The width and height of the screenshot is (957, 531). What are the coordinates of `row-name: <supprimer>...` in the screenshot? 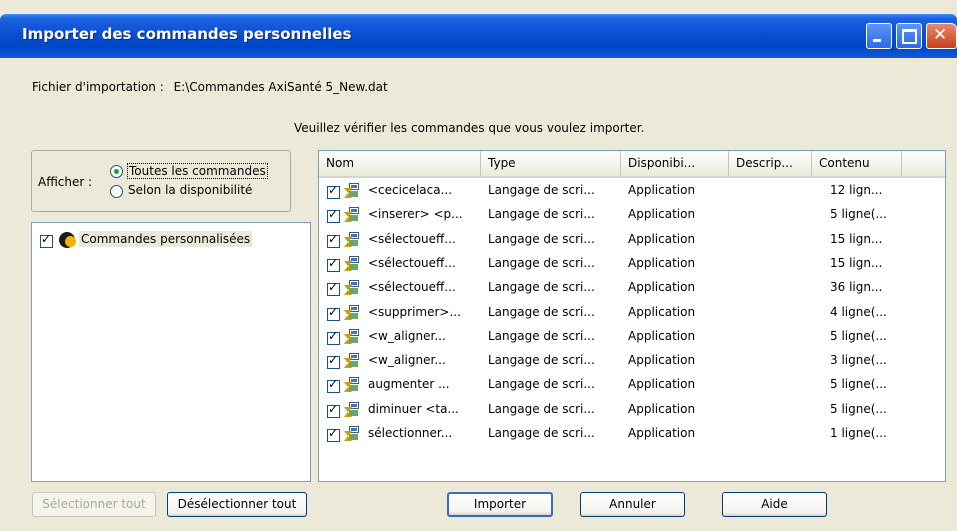 It's located at (414, 311).